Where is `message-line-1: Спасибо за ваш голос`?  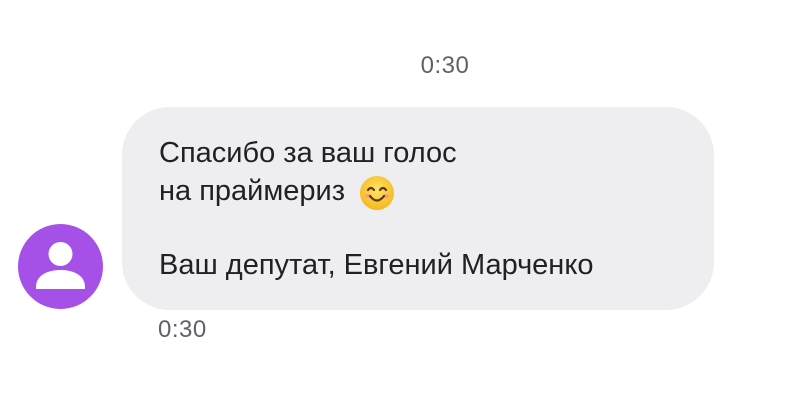 message-line-1: Спасибо за ваш голос is located at coordinates (436, 153).